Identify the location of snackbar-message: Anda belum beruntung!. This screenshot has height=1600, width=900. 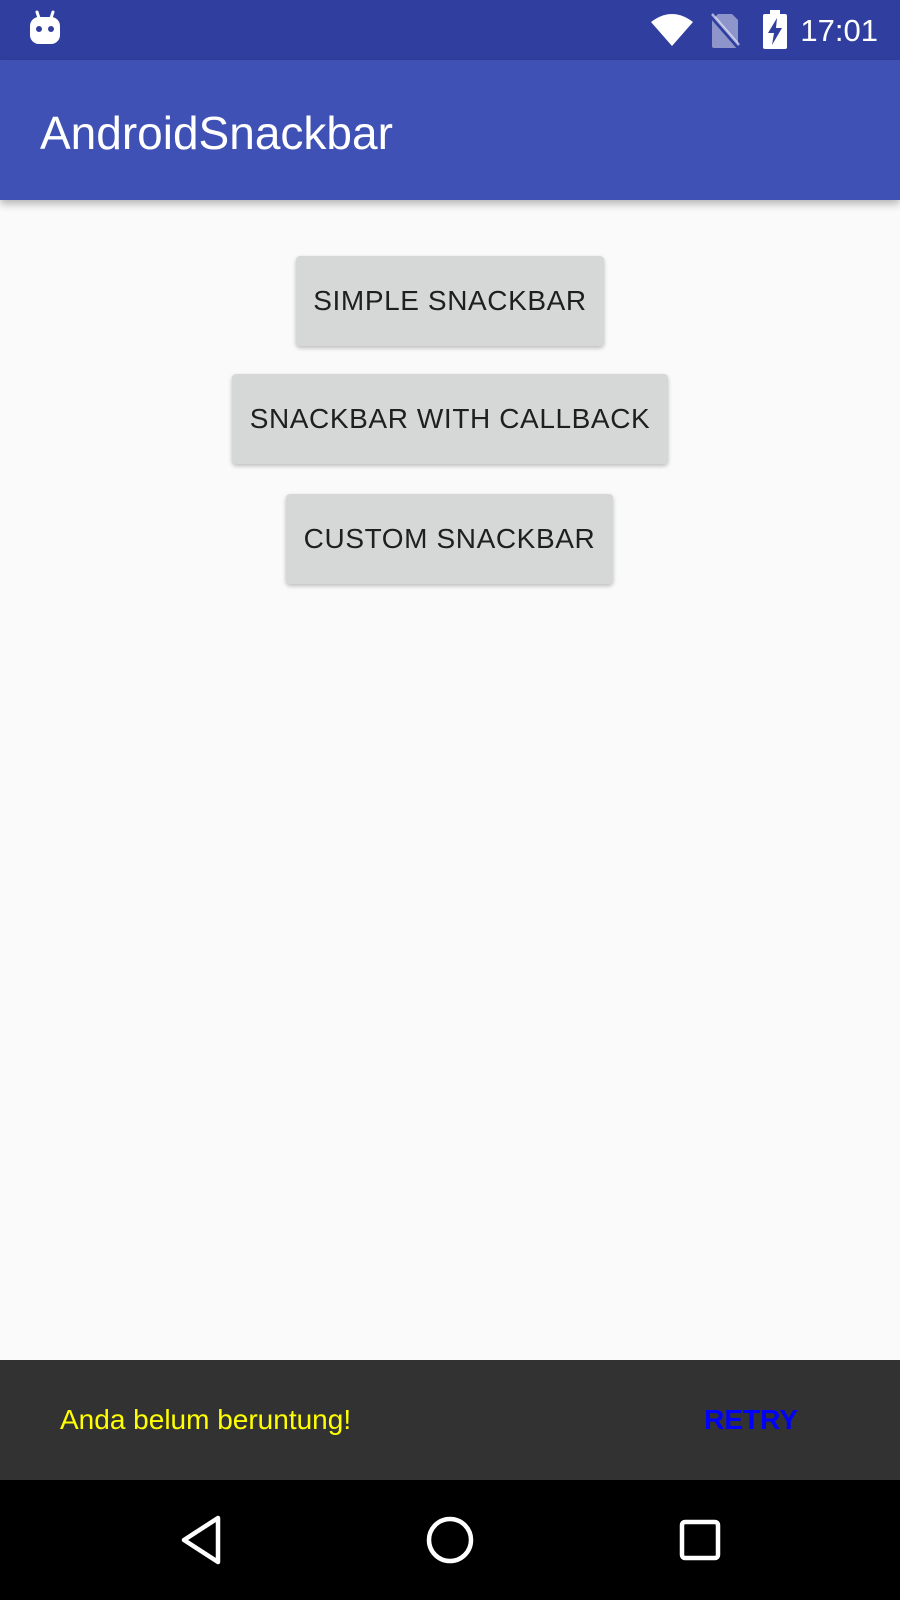
(206, 1419).